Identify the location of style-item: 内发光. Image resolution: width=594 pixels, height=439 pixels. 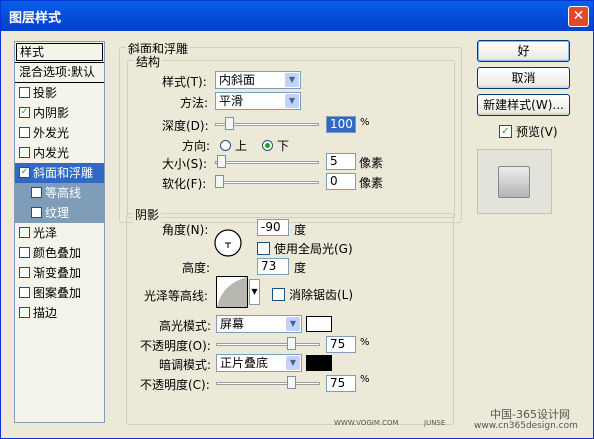
(59, 153).